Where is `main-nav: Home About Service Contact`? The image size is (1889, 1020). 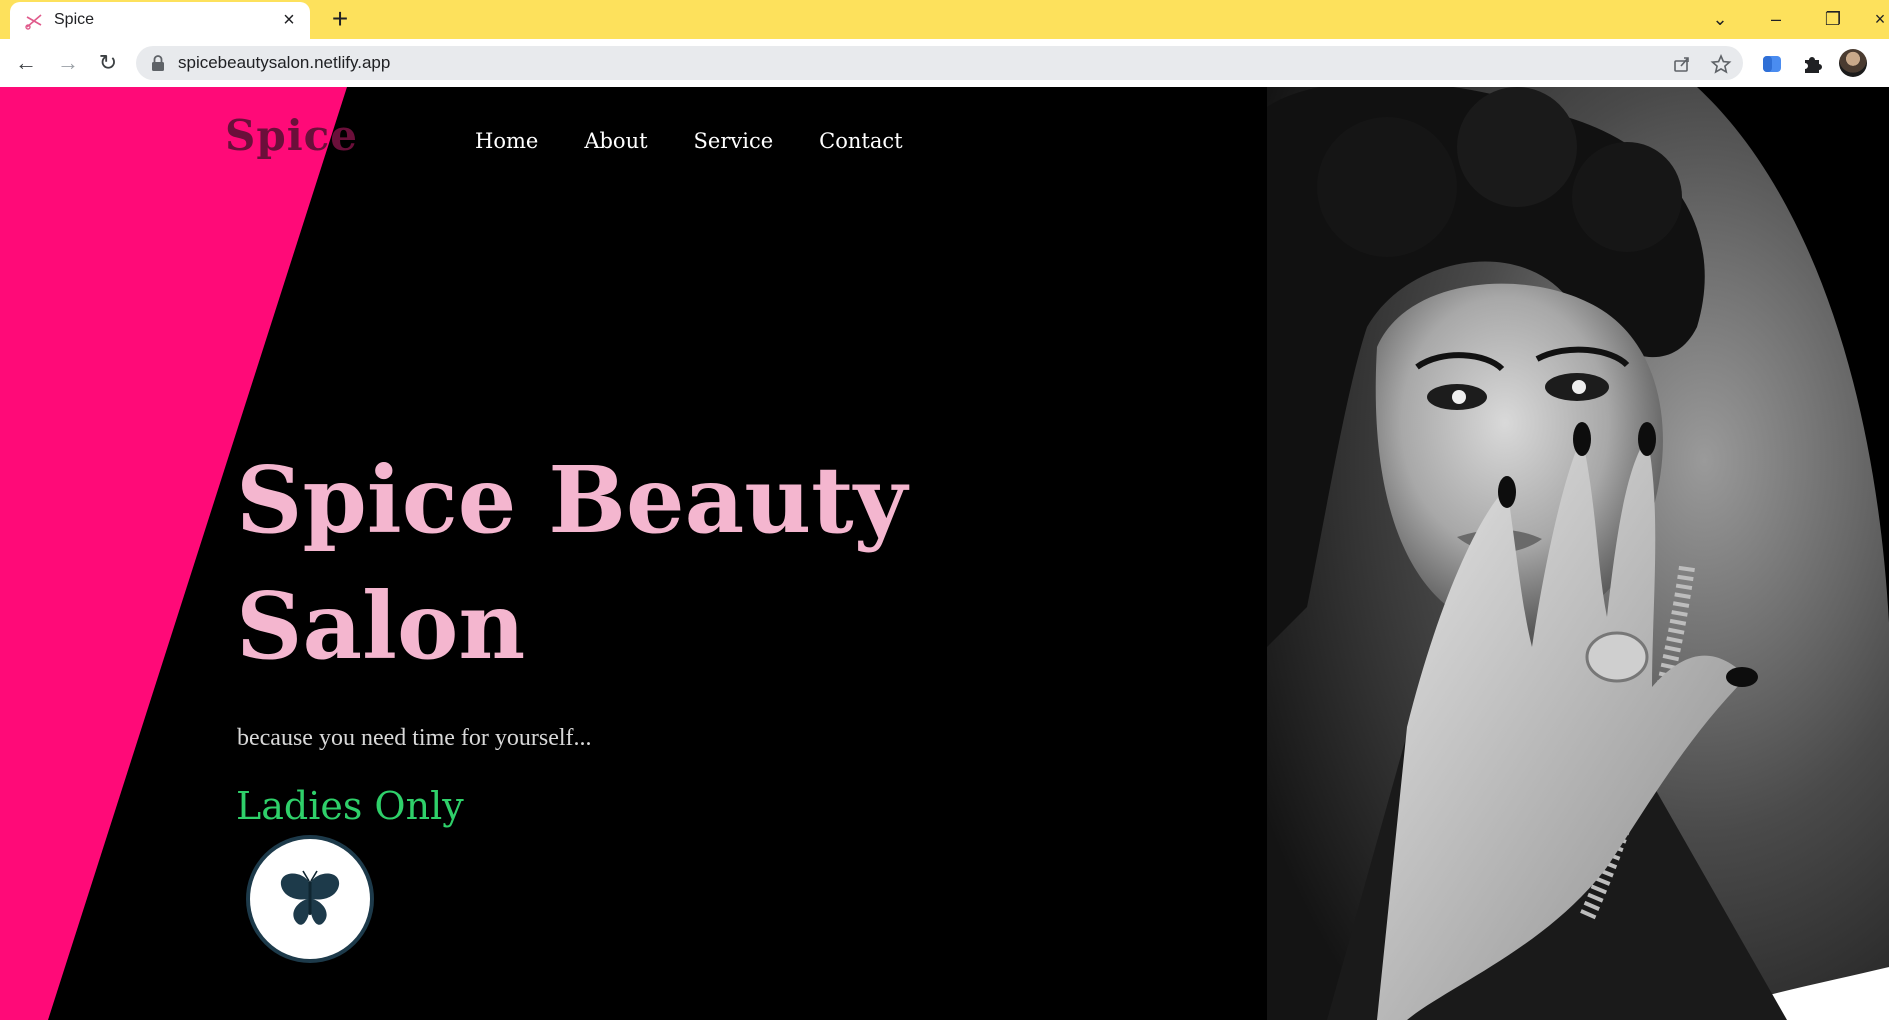 main-nav: Home About Service Contact is located at coordinates (712, 141).